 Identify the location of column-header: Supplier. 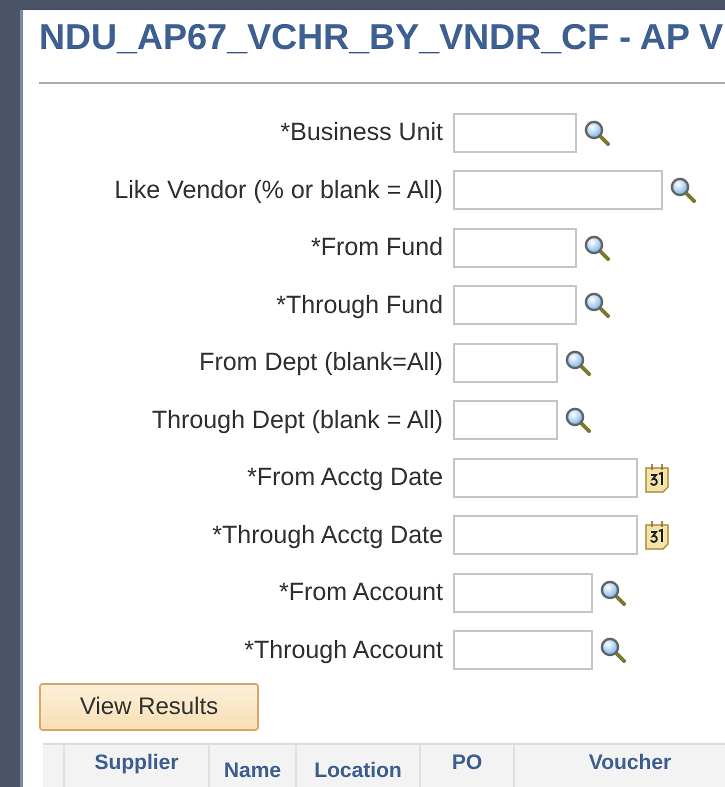
(136, 762).